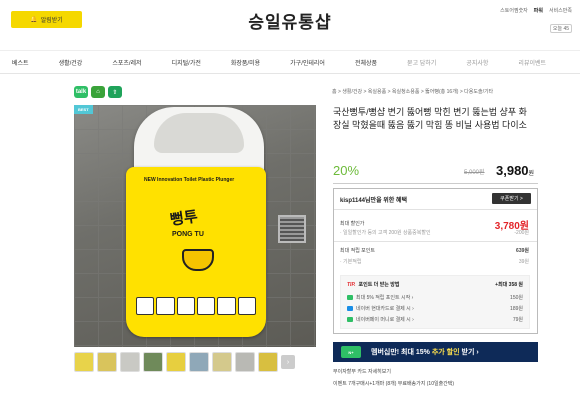  I want to click on thumbnail-strip: ›, so click(184, 362).